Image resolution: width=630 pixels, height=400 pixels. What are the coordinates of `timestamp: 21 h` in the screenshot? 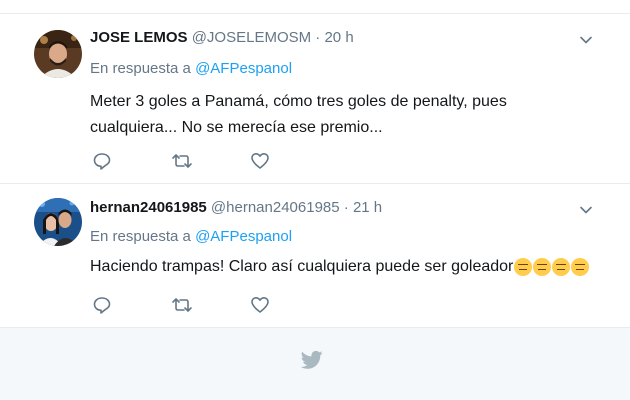 It's located at (367, 207).